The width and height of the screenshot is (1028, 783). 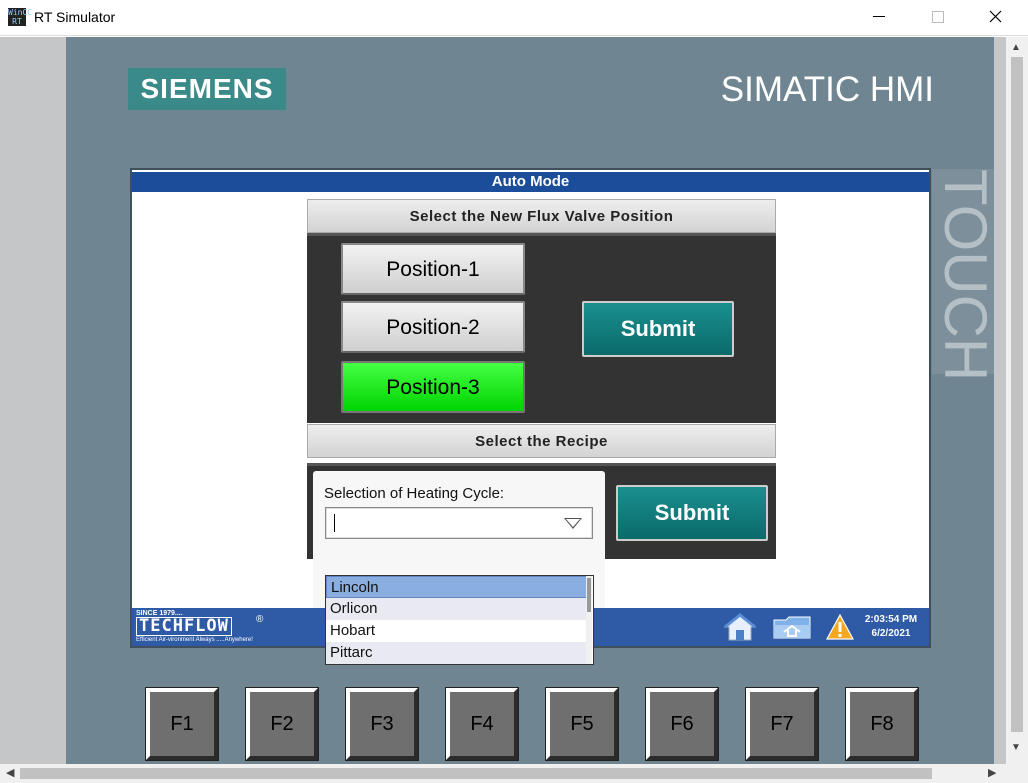 What do you see at coordinates (433, 327) in the screenshot?
I see `position-2-button: Position-2` at bounding box center [433, 327].